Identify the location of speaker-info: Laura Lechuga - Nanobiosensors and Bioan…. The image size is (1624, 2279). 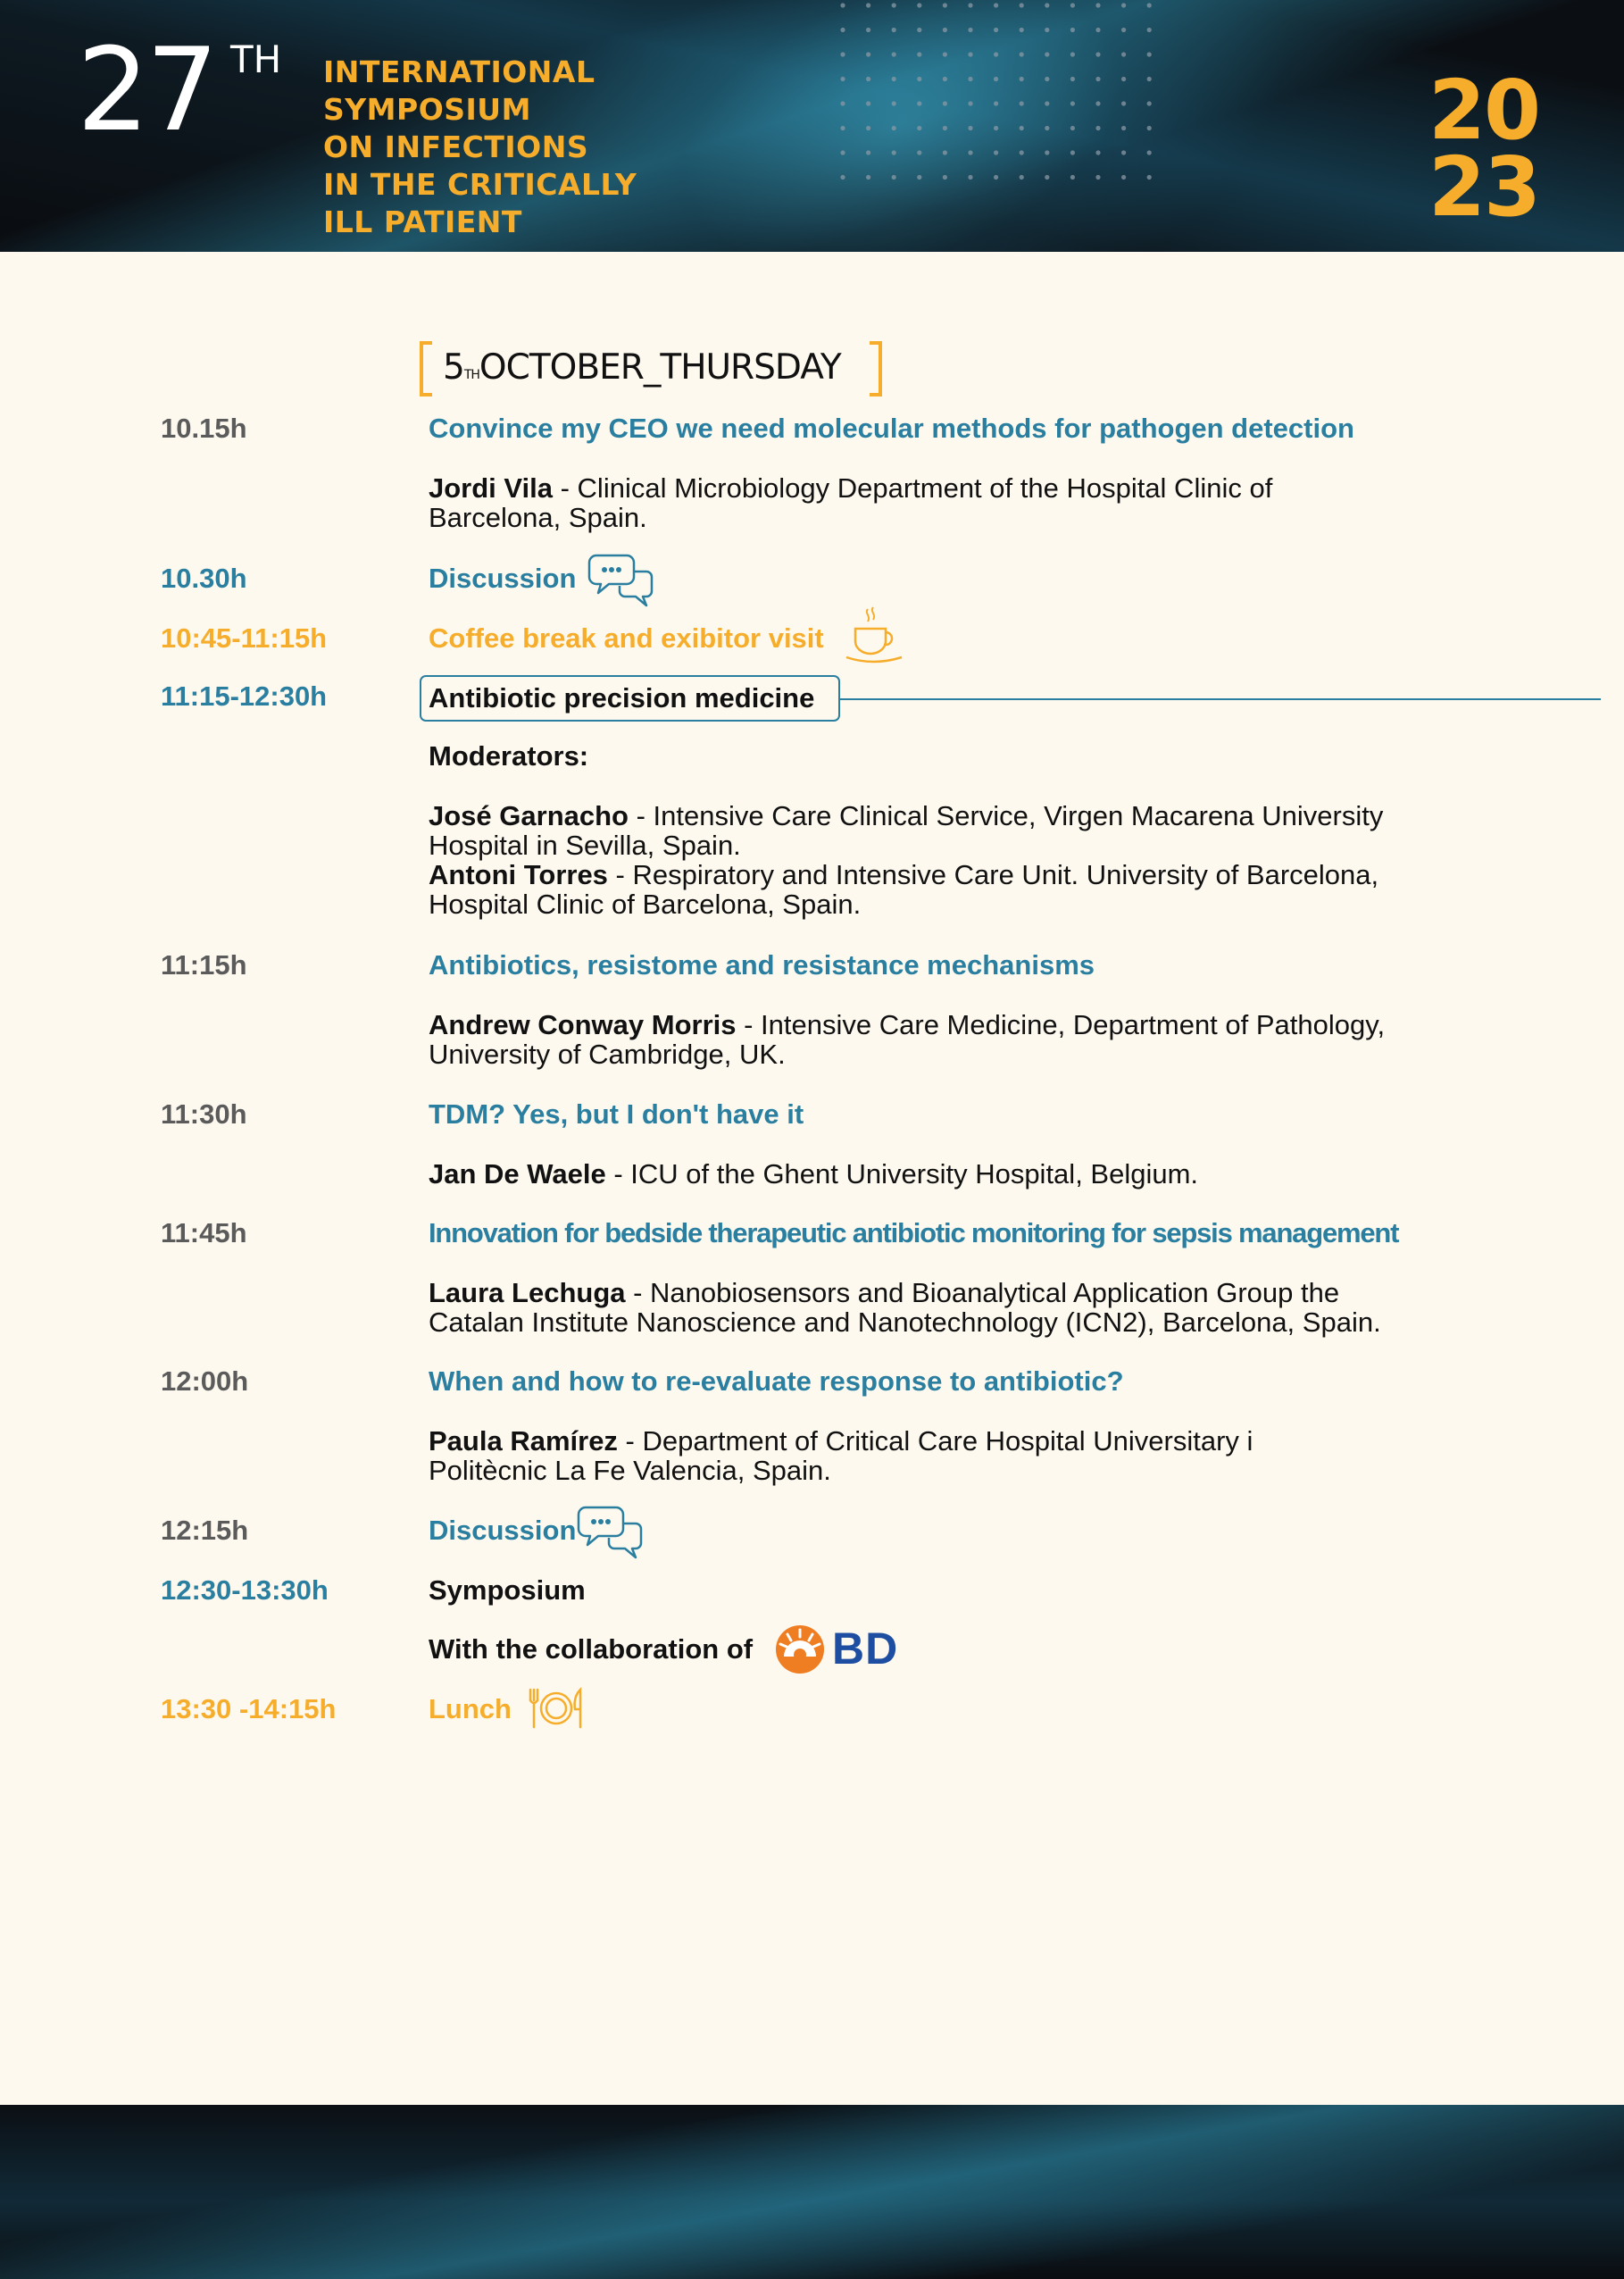
(955, 1307).